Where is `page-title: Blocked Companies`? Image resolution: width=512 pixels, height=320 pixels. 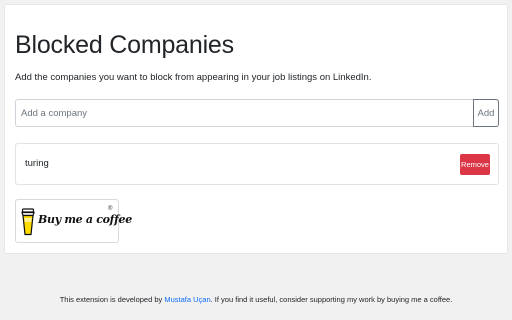 page-title: Blocked Companies is located at coordinates (124, 45).